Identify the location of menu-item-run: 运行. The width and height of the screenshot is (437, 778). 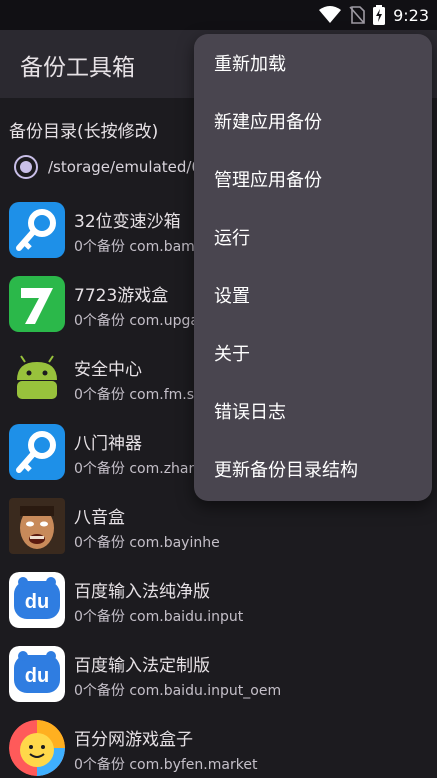
(313, 237).